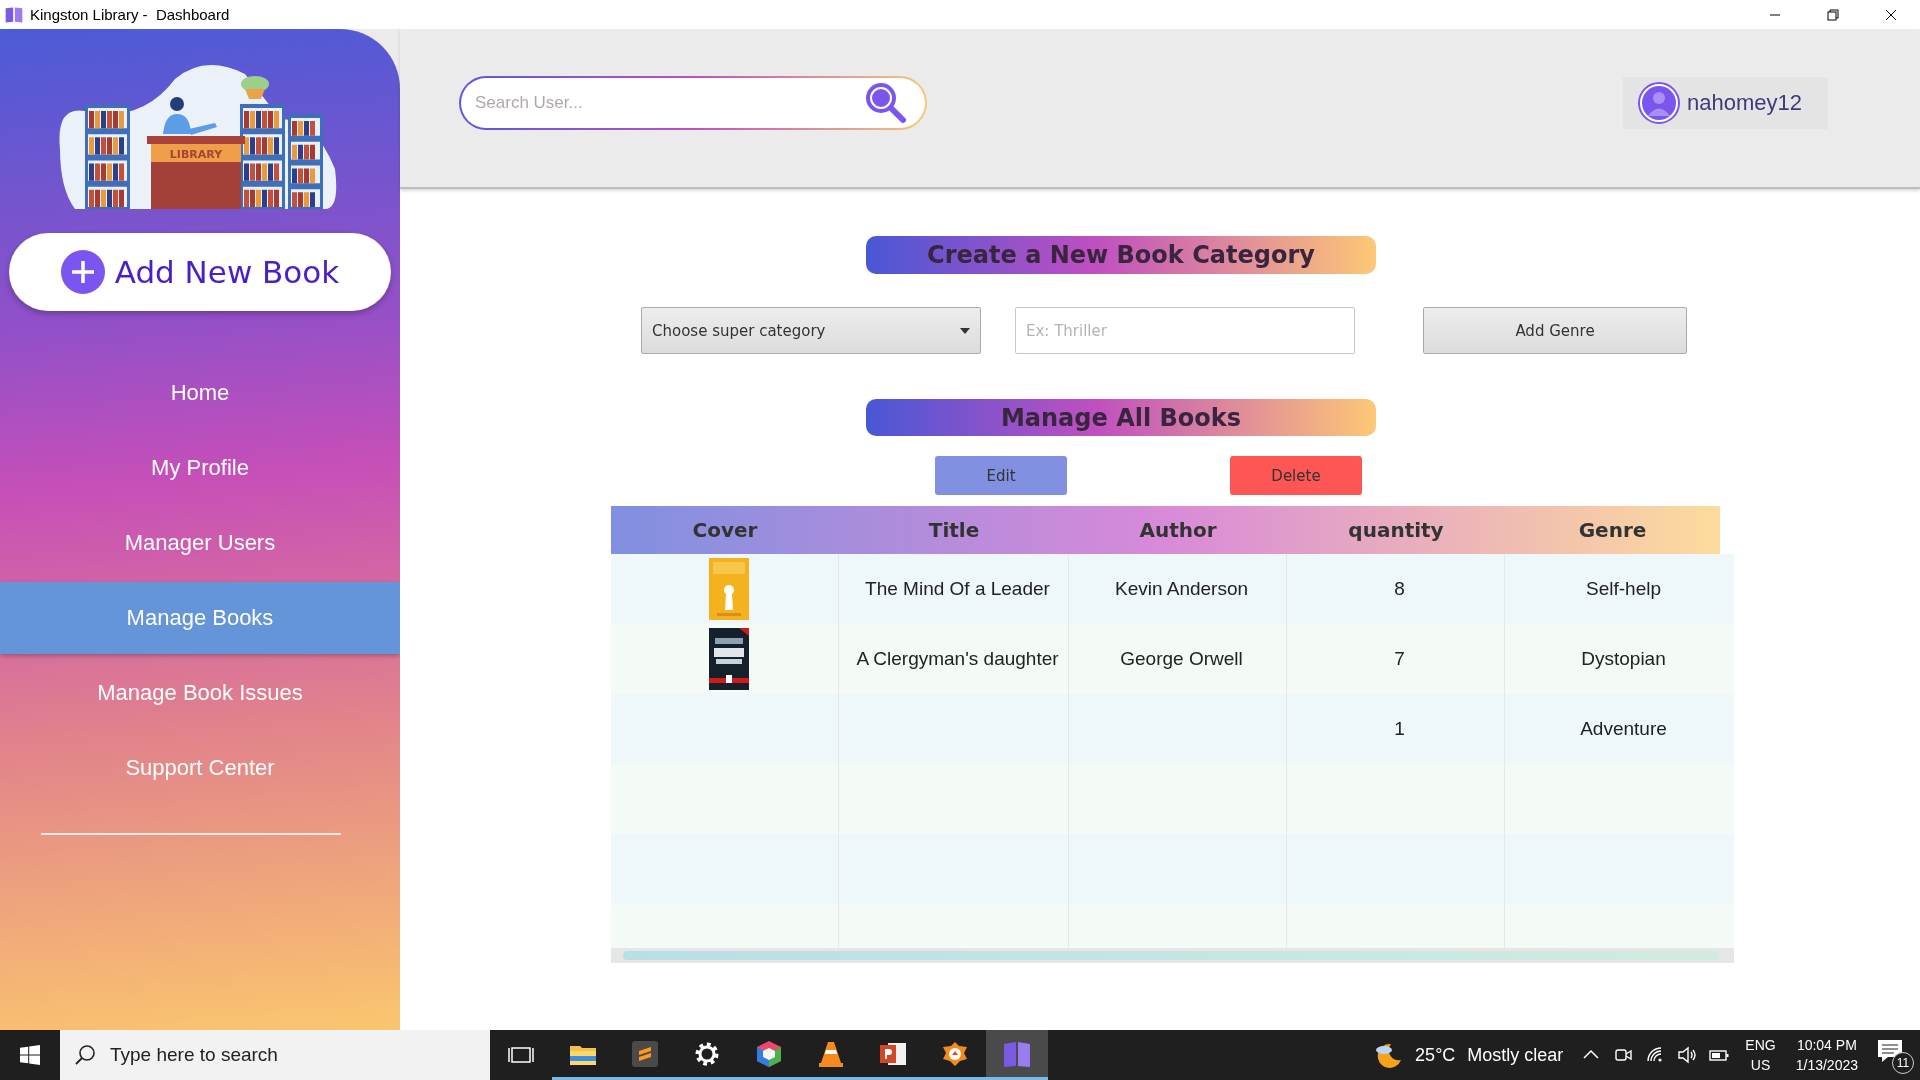 This screenshot has height=1080, width=1920. I want to click on nav-item: My Profile, so click(200, 468).